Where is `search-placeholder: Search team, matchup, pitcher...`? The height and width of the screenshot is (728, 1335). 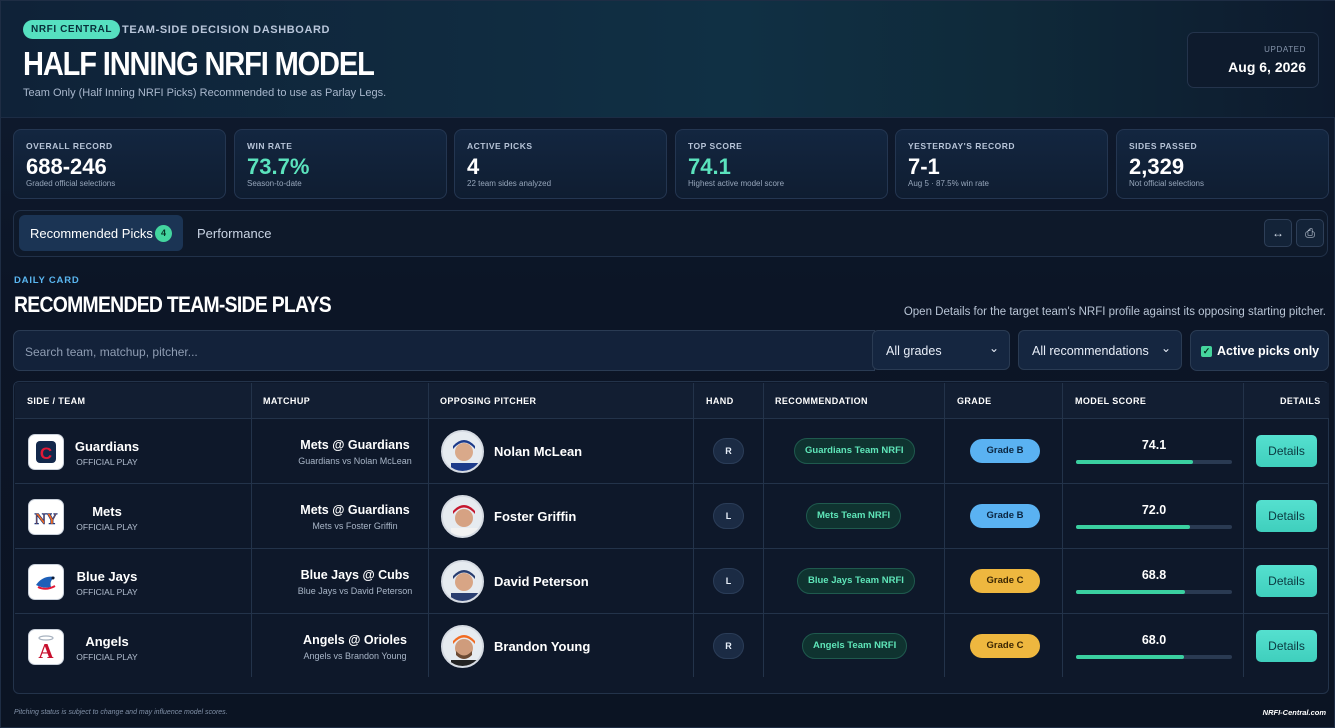
search-placeholder: Search team, matchup, pitcher... is located at coordinates (111, 352).